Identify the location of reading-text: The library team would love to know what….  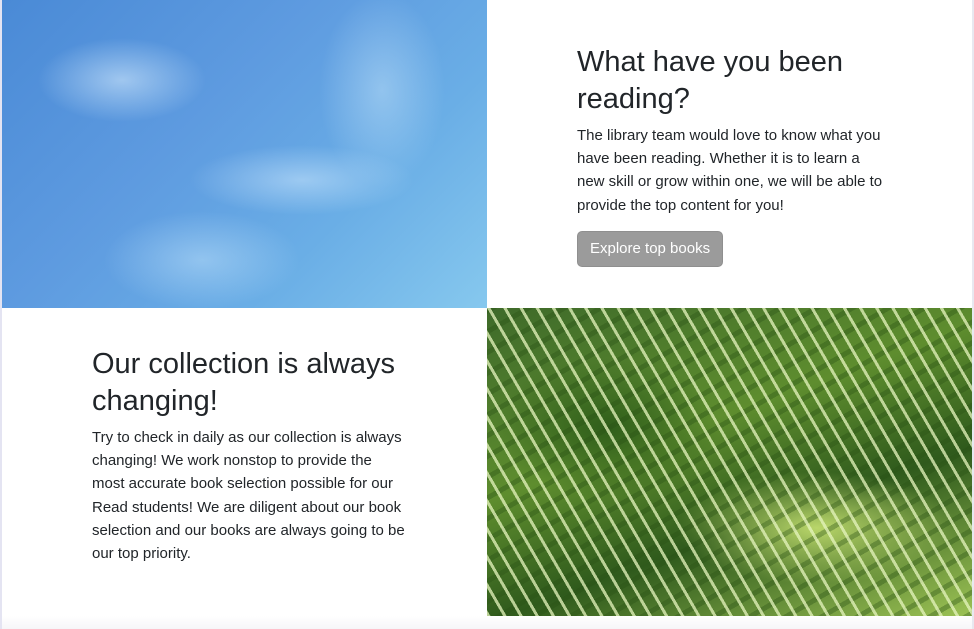
(730, 170).